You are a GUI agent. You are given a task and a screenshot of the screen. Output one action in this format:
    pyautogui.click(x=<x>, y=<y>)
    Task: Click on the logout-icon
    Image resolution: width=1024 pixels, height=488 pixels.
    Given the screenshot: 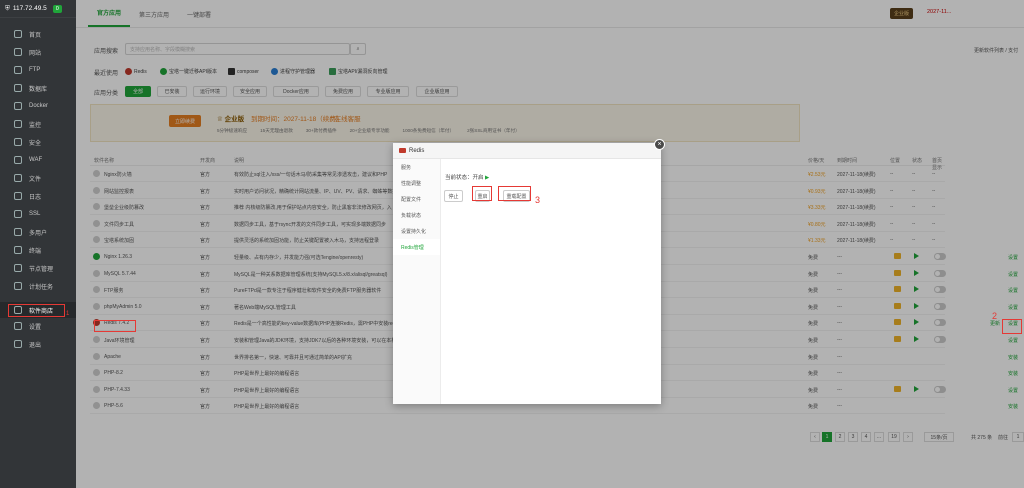 What is the action you would take?
    pyautogui.click(x=18, y=344)
    